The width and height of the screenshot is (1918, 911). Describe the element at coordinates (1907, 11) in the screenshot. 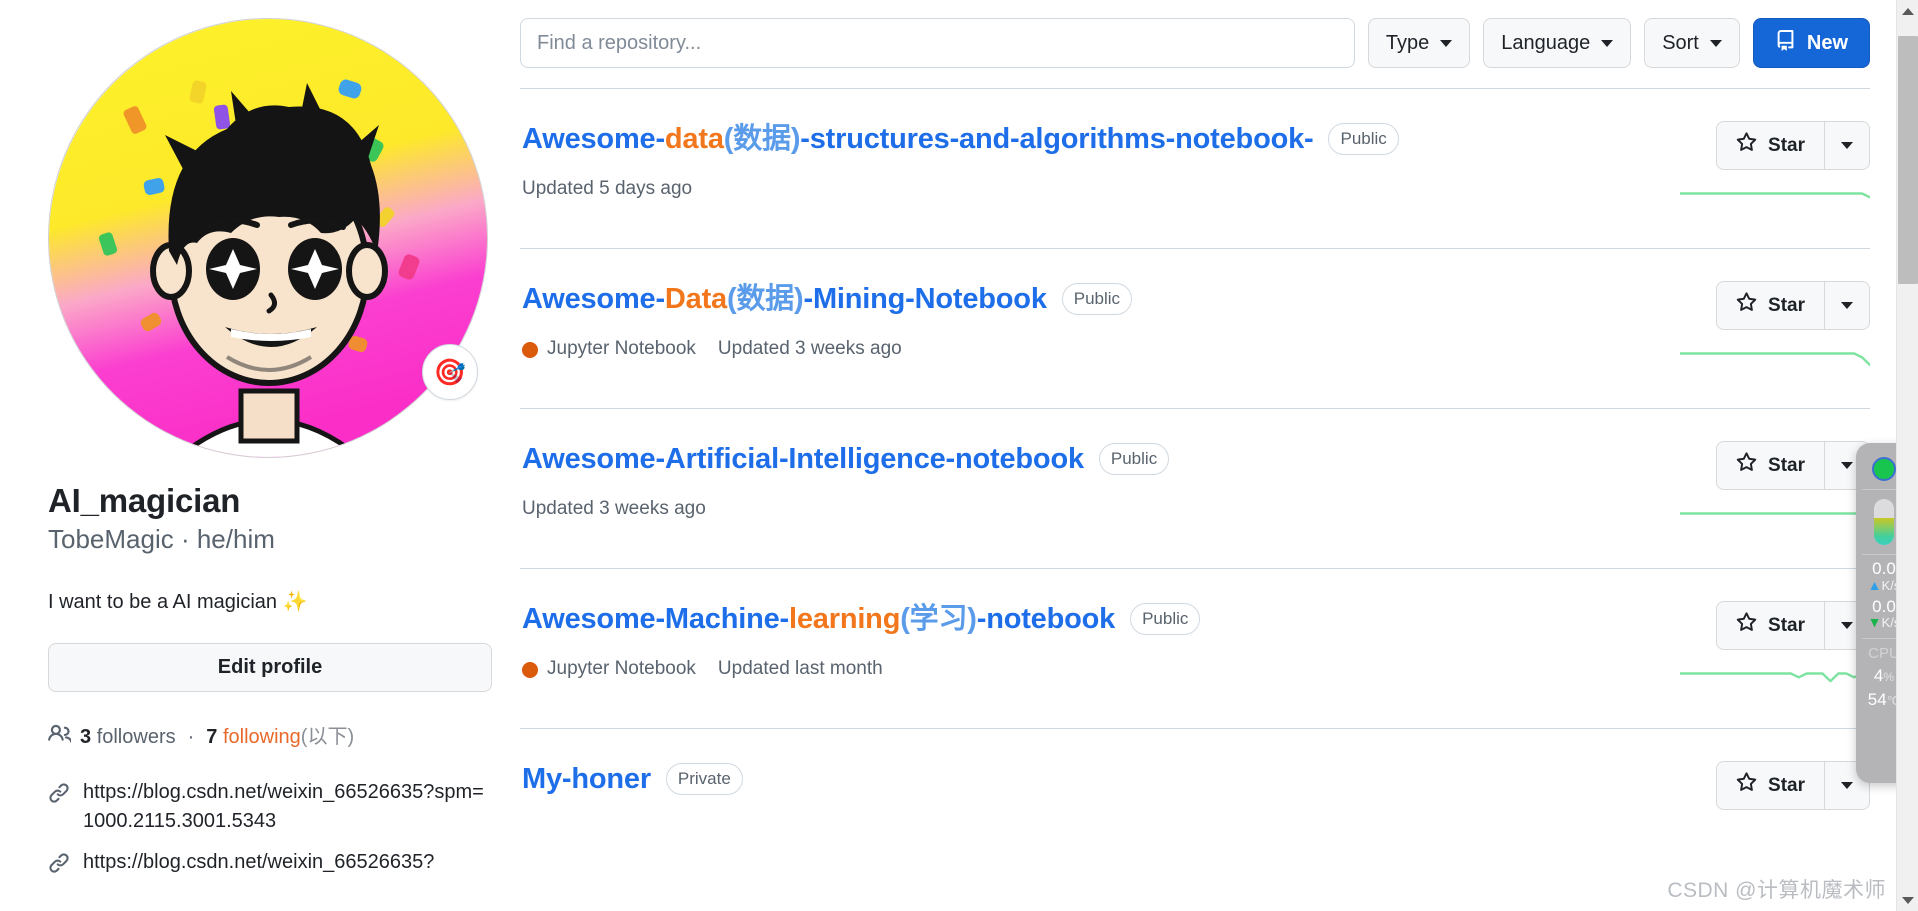

I see `scrollbar-up-arrow` at that location.